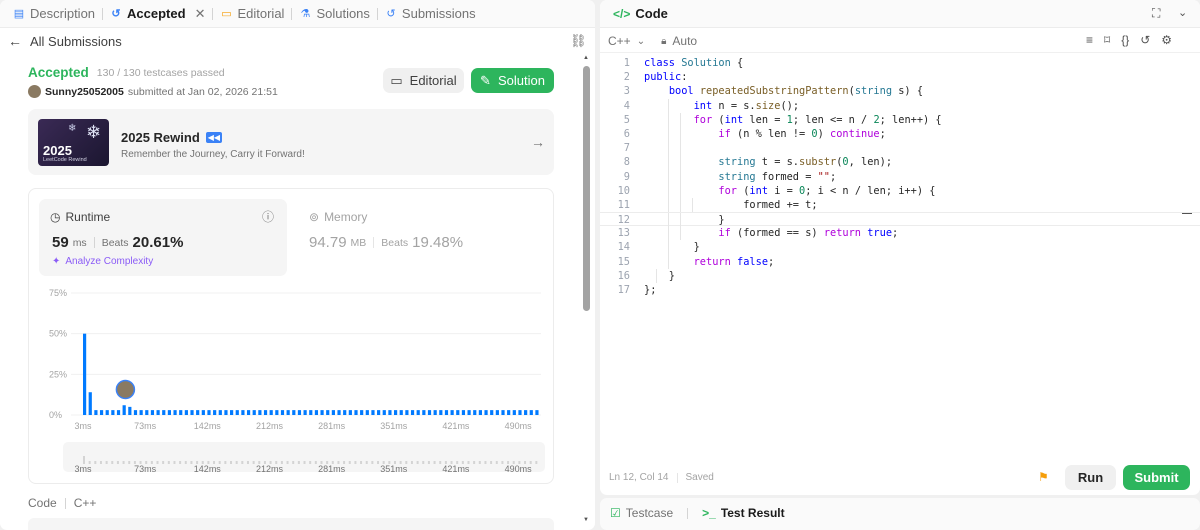  I want to click on tab-submissions: ↺ Submissions, so click(430, 13).